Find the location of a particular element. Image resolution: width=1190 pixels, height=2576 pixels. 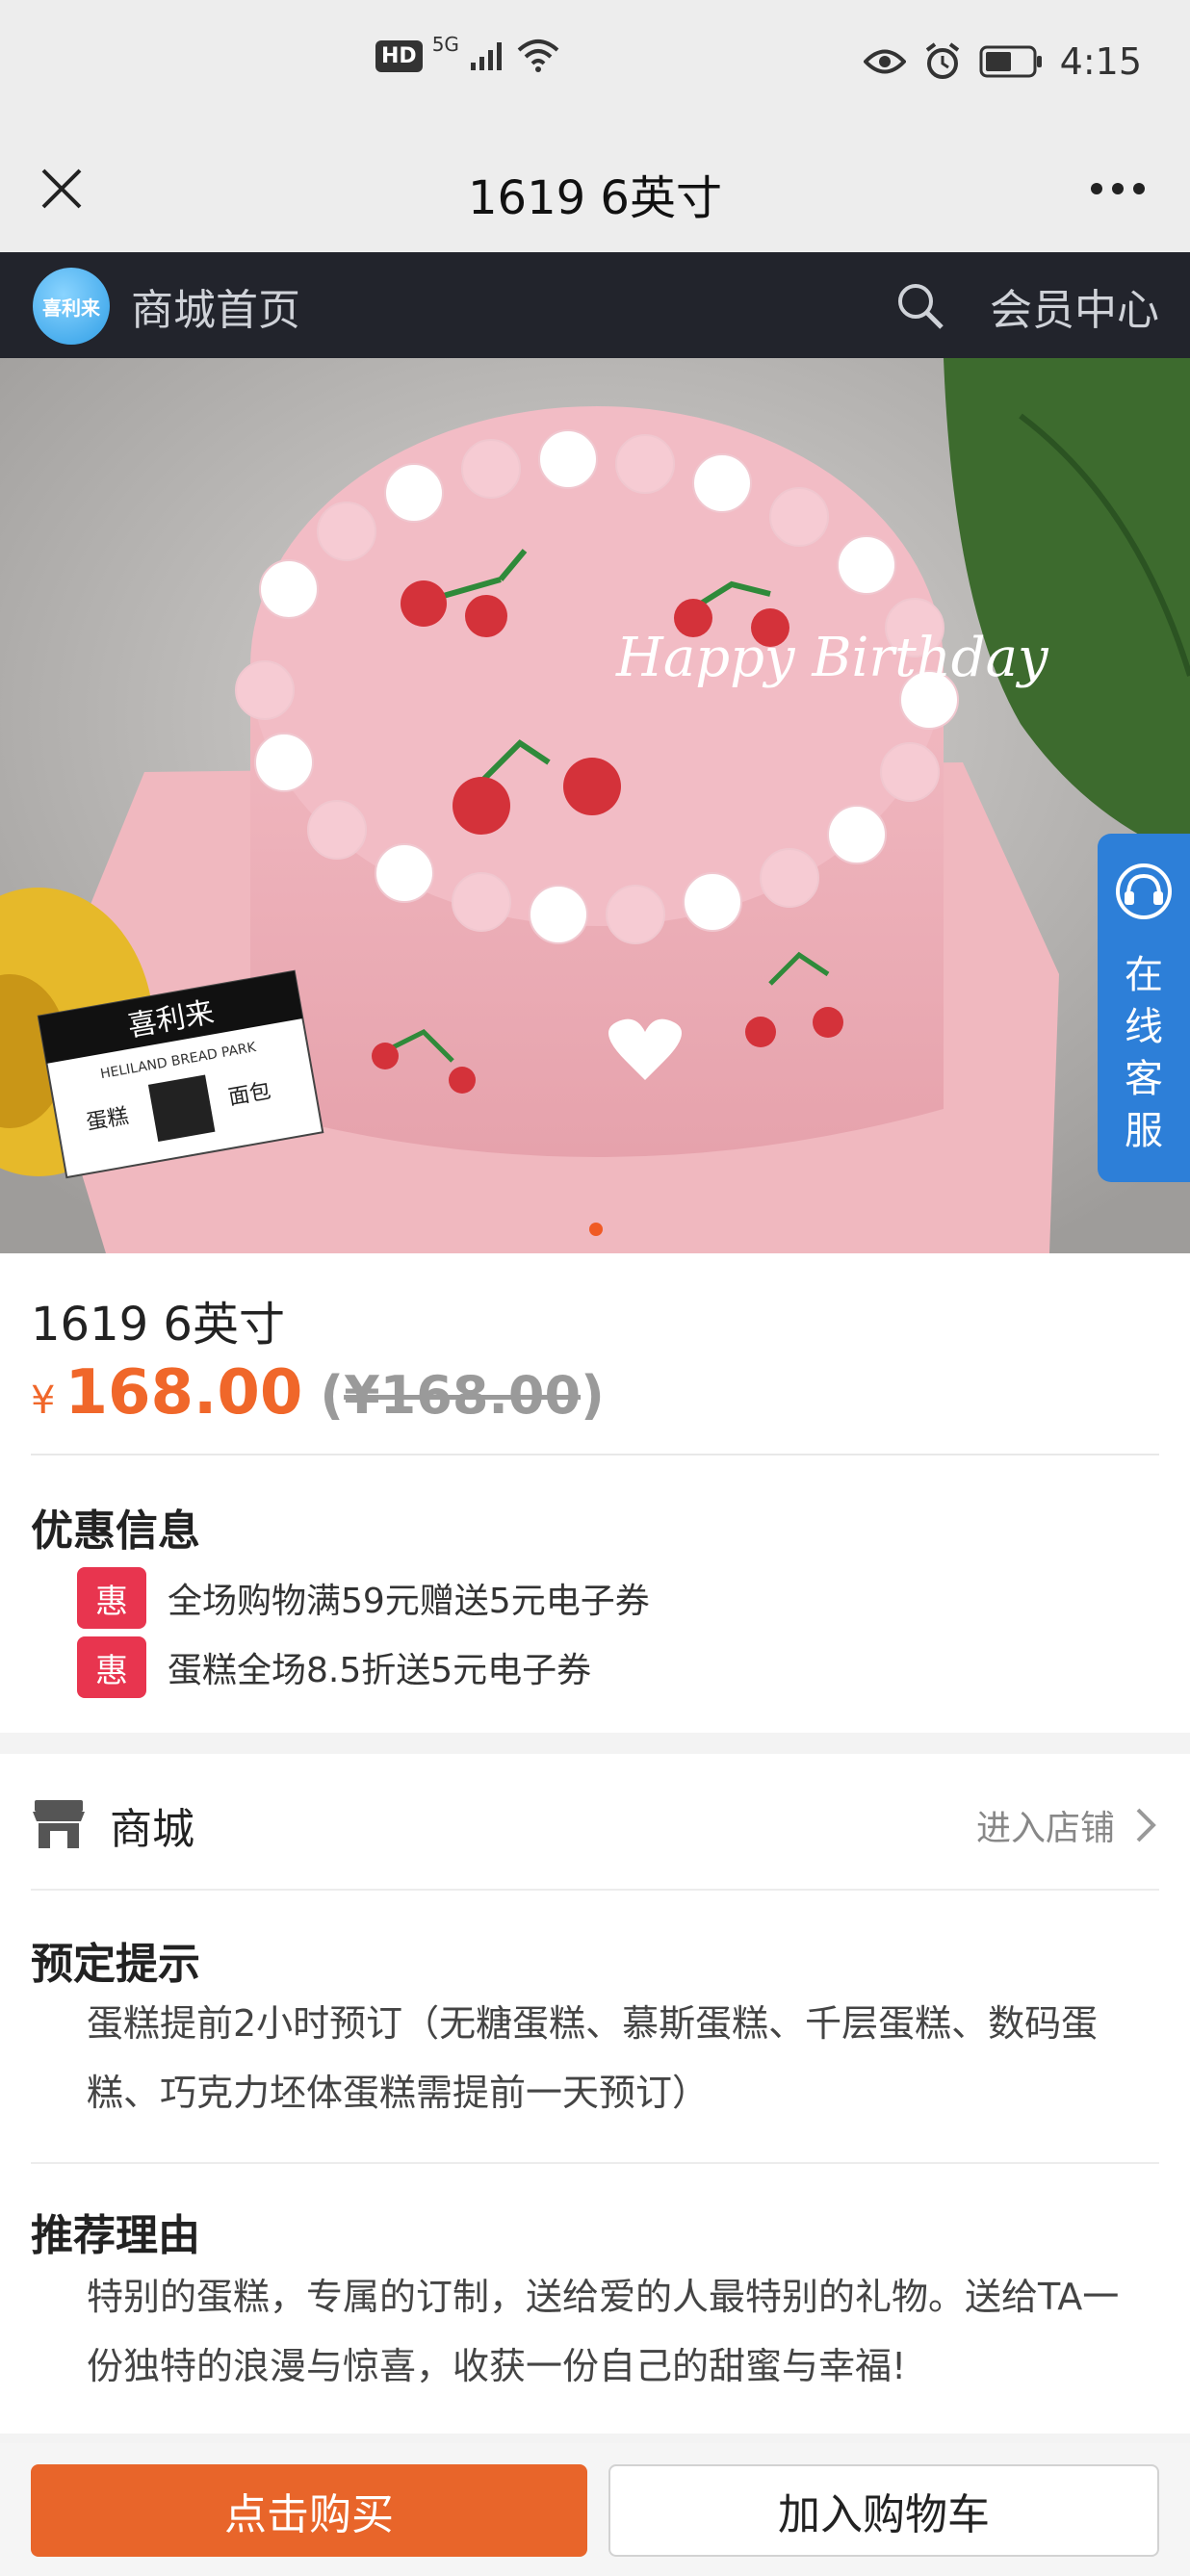

clock: 4:15 is located at coordinates (1100, 62).